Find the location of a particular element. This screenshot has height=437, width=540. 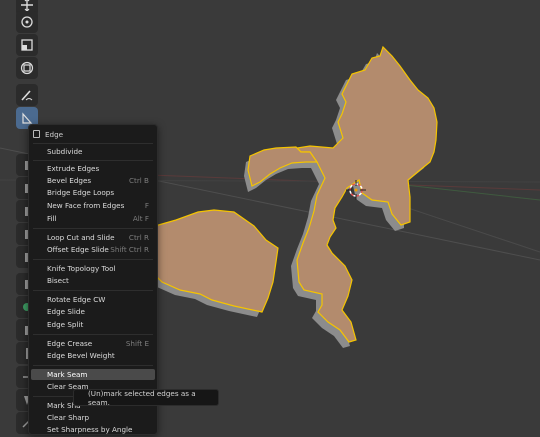

menu-item-mark-seam: Mark Seam is located at coordinates (93, 374).